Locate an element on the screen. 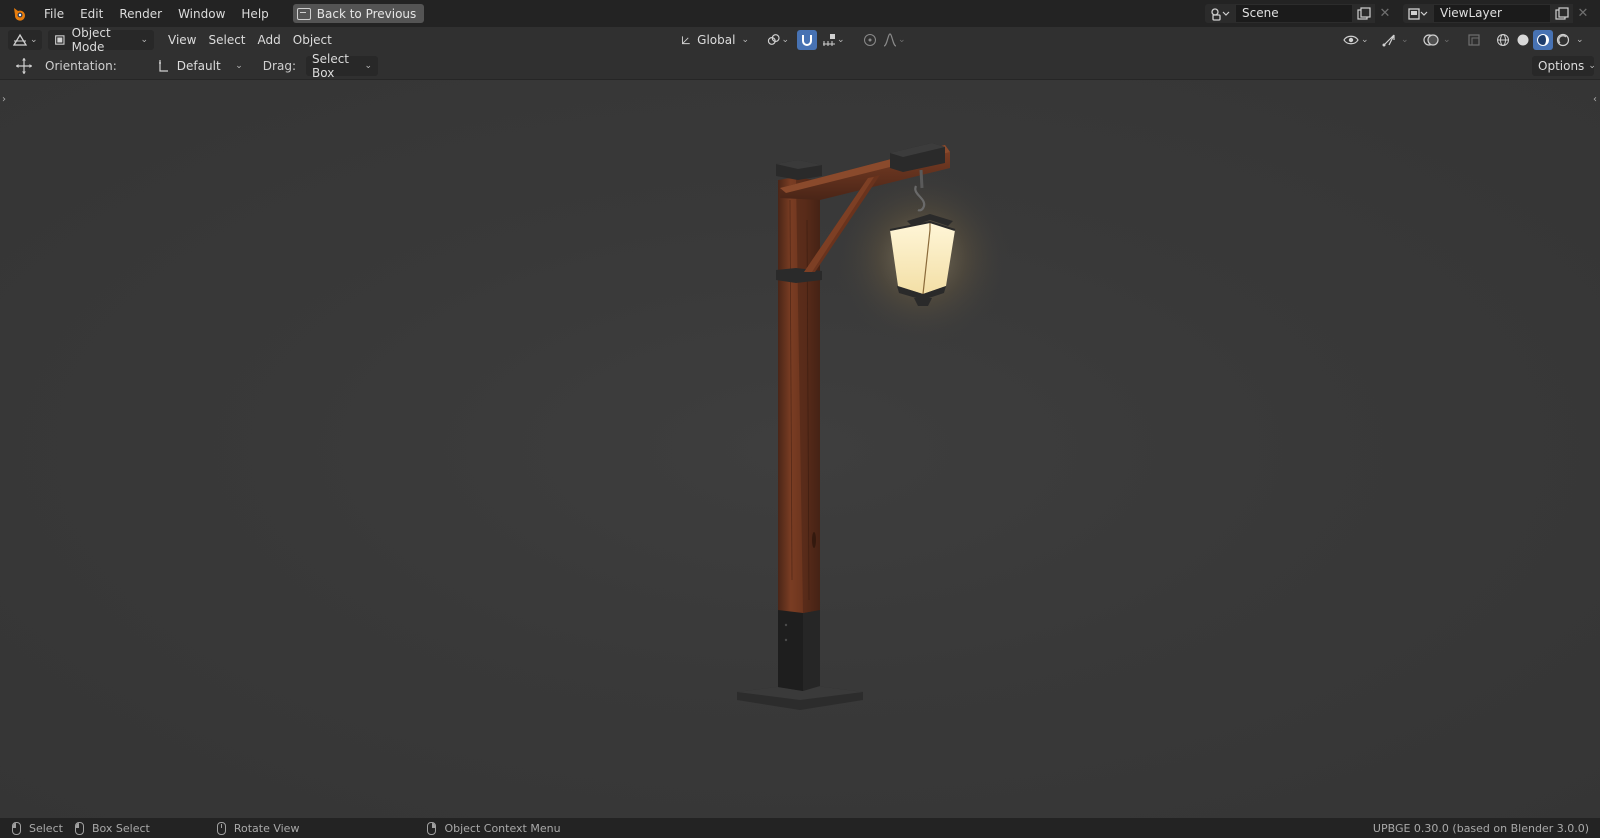  snap-toggle is located at coordinates (807, 40).